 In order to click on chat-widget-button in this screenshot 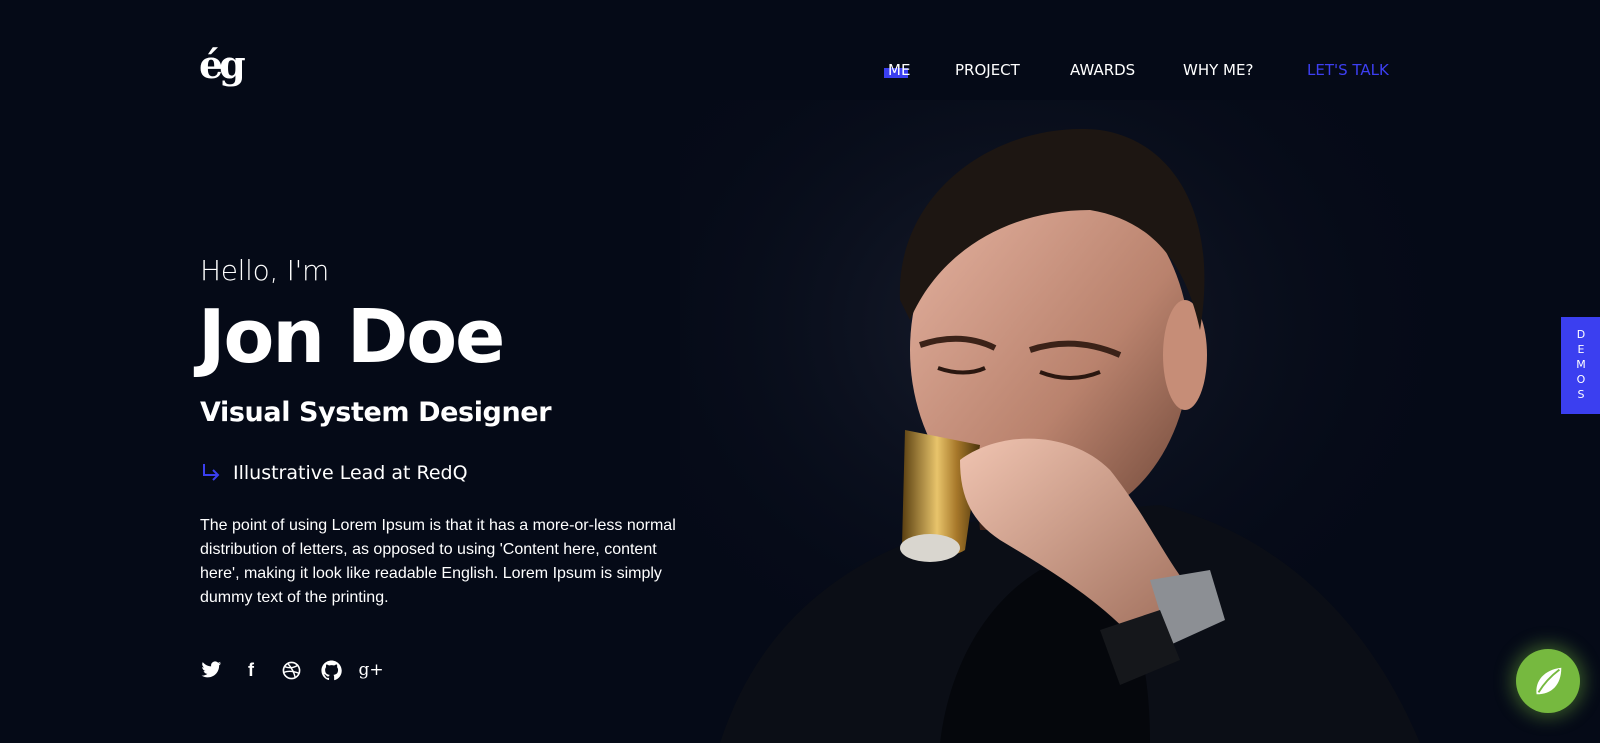, I will do `click(1548, 681)`.